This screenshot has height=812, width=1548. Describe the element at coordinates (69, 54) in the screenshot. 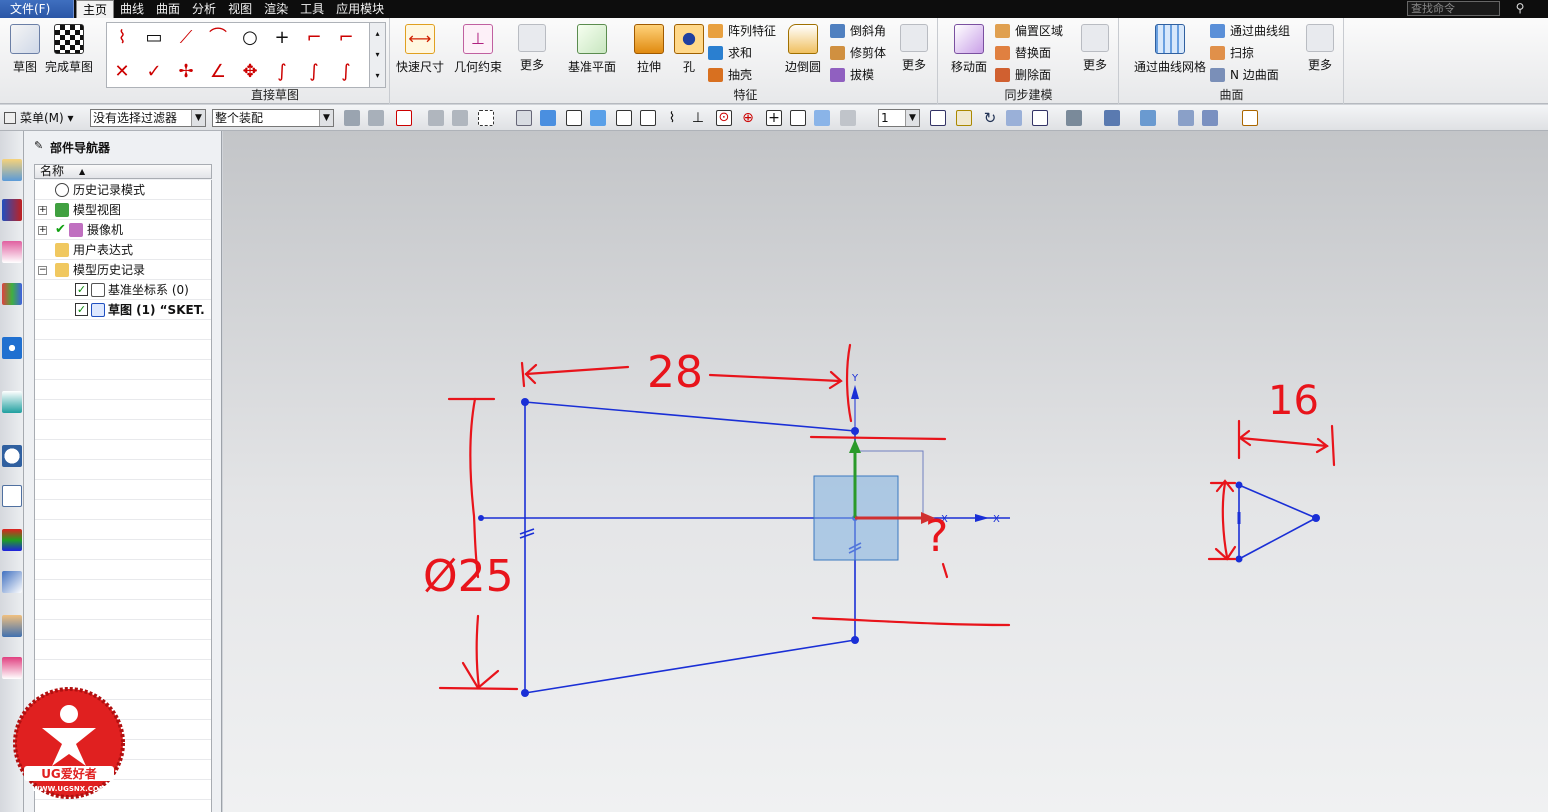

I see `finish-sketch-button: 完成草图` at that location.